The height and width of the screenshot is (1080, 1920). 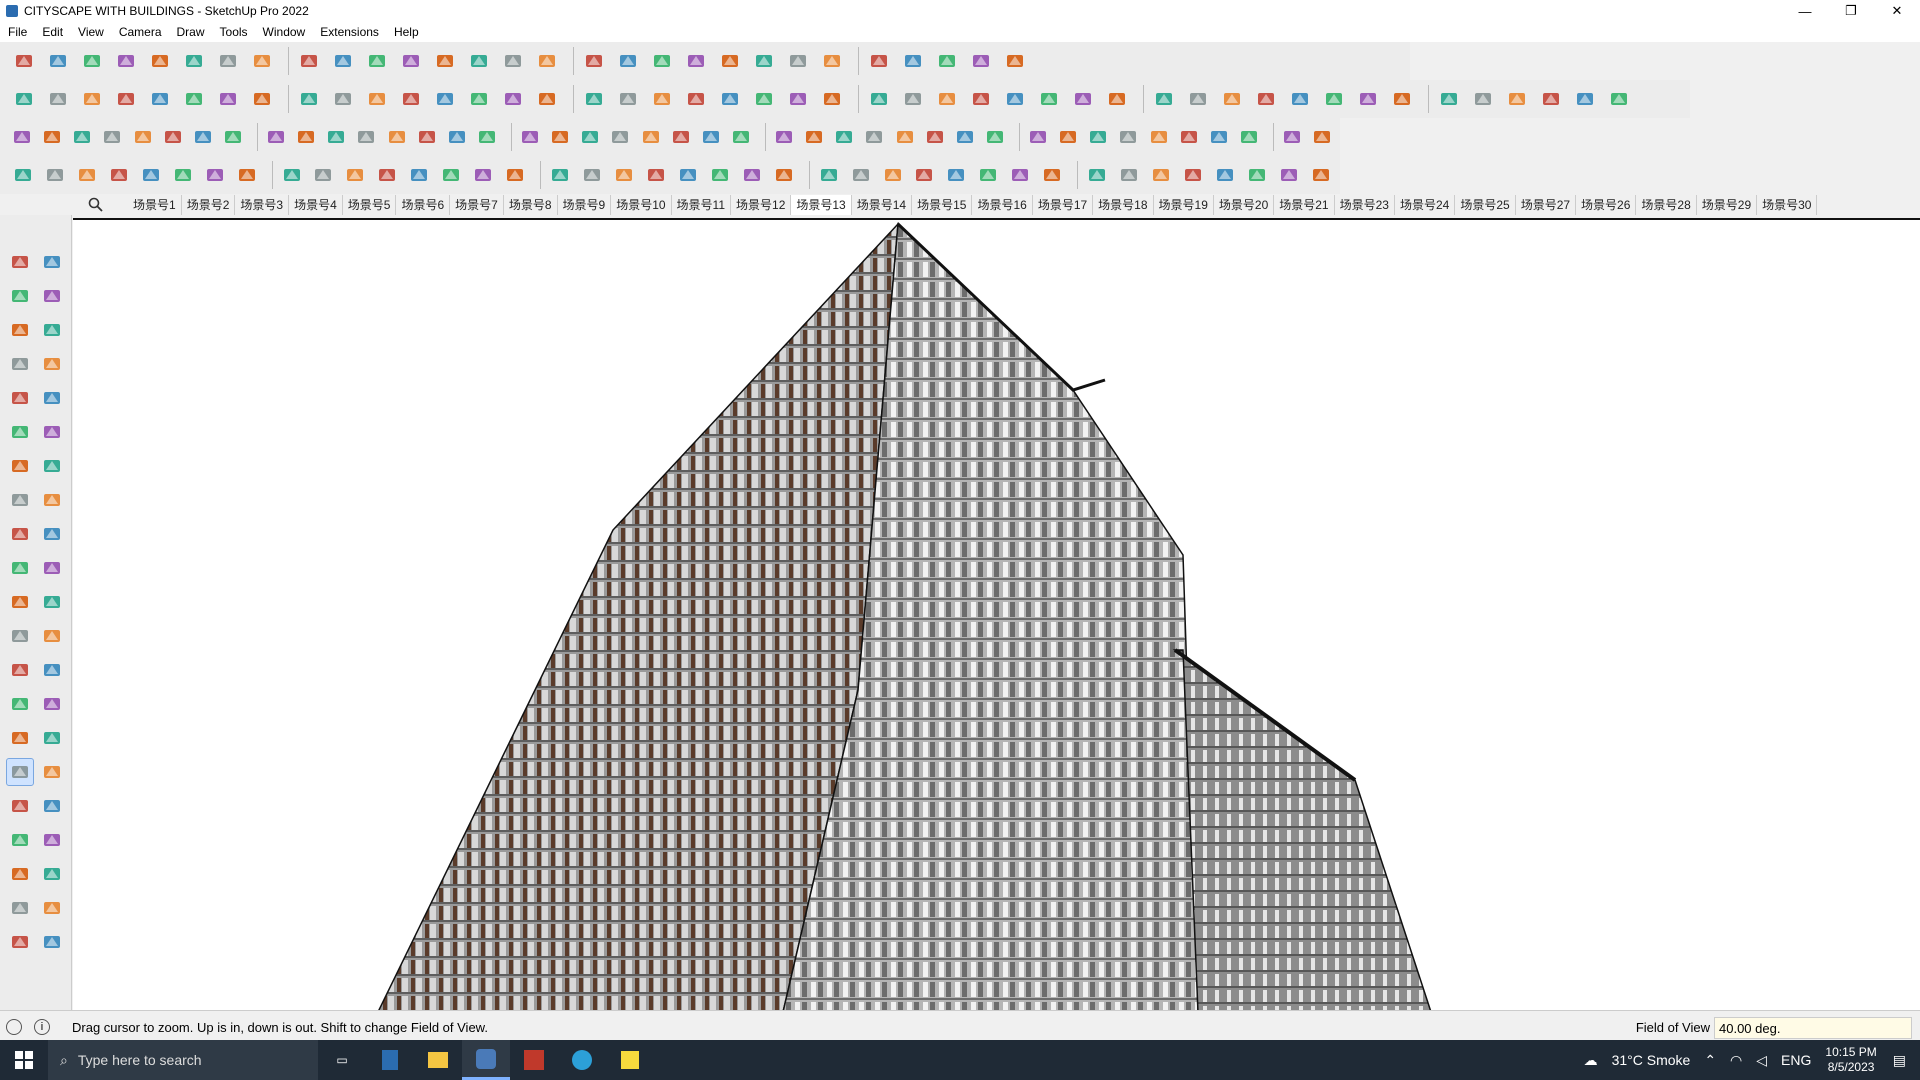 What do you see at coordinates (534, 1060) in the screenshot?
I see `autocad-taskbar-icon` at bounding box center [534, 1060].